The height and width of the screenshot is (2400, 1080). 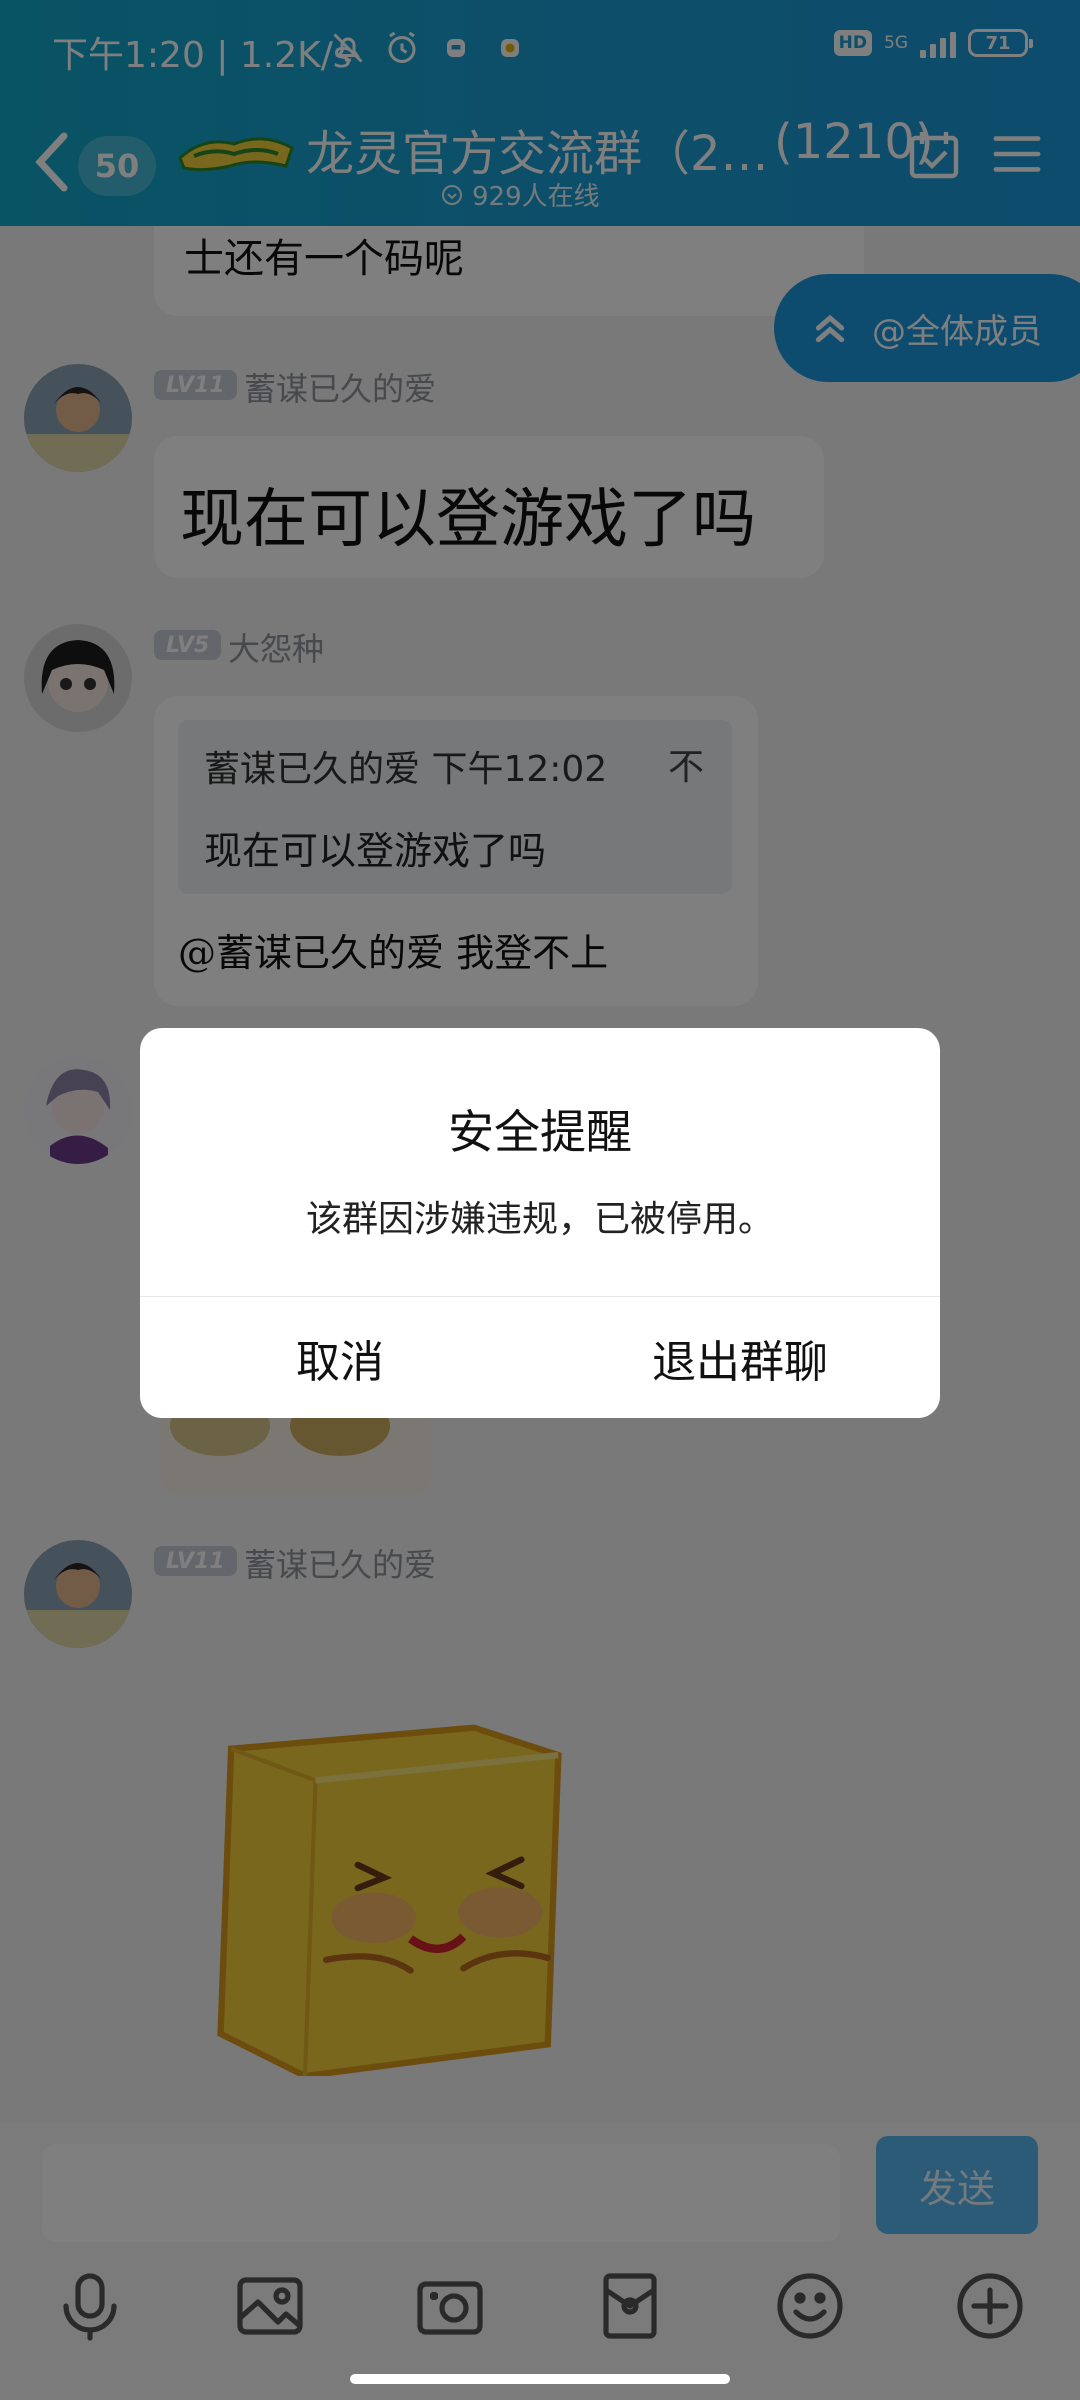 I want to click on dialog-message: 该群因涉嫌违规，已被停用。, so click(x=539, y=1219).